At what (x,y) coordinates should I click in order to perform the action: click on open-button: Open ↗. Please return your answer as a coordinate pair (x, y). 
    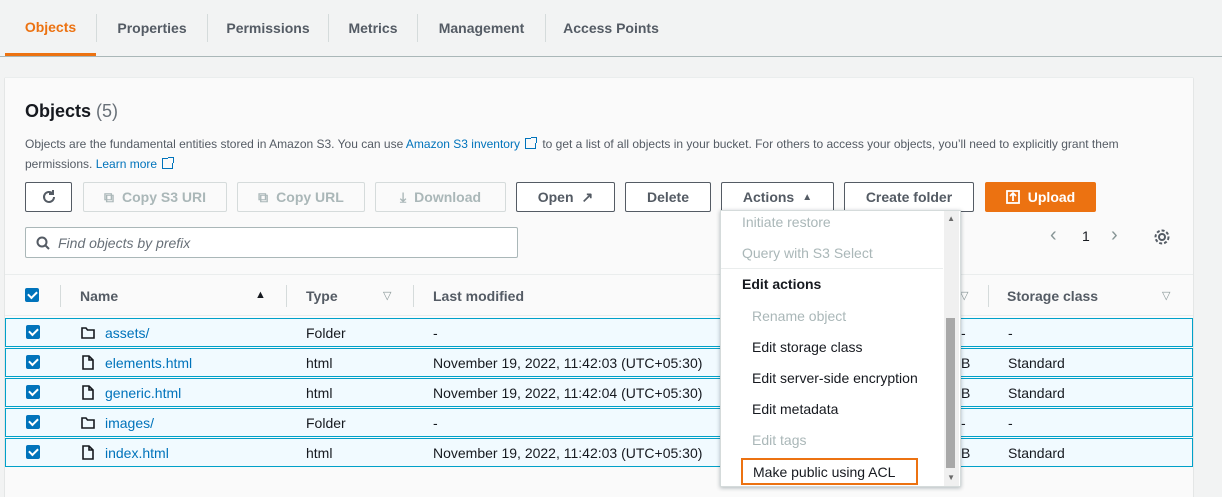
    Looking at the image, I should click on (565, 197).